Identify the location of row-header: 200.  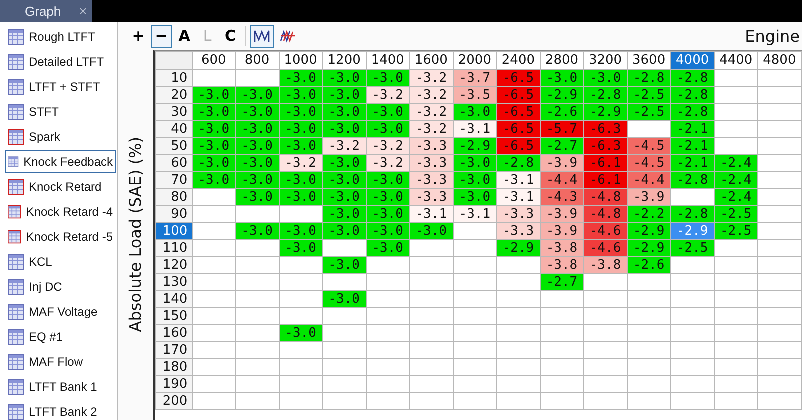
(174, 401).